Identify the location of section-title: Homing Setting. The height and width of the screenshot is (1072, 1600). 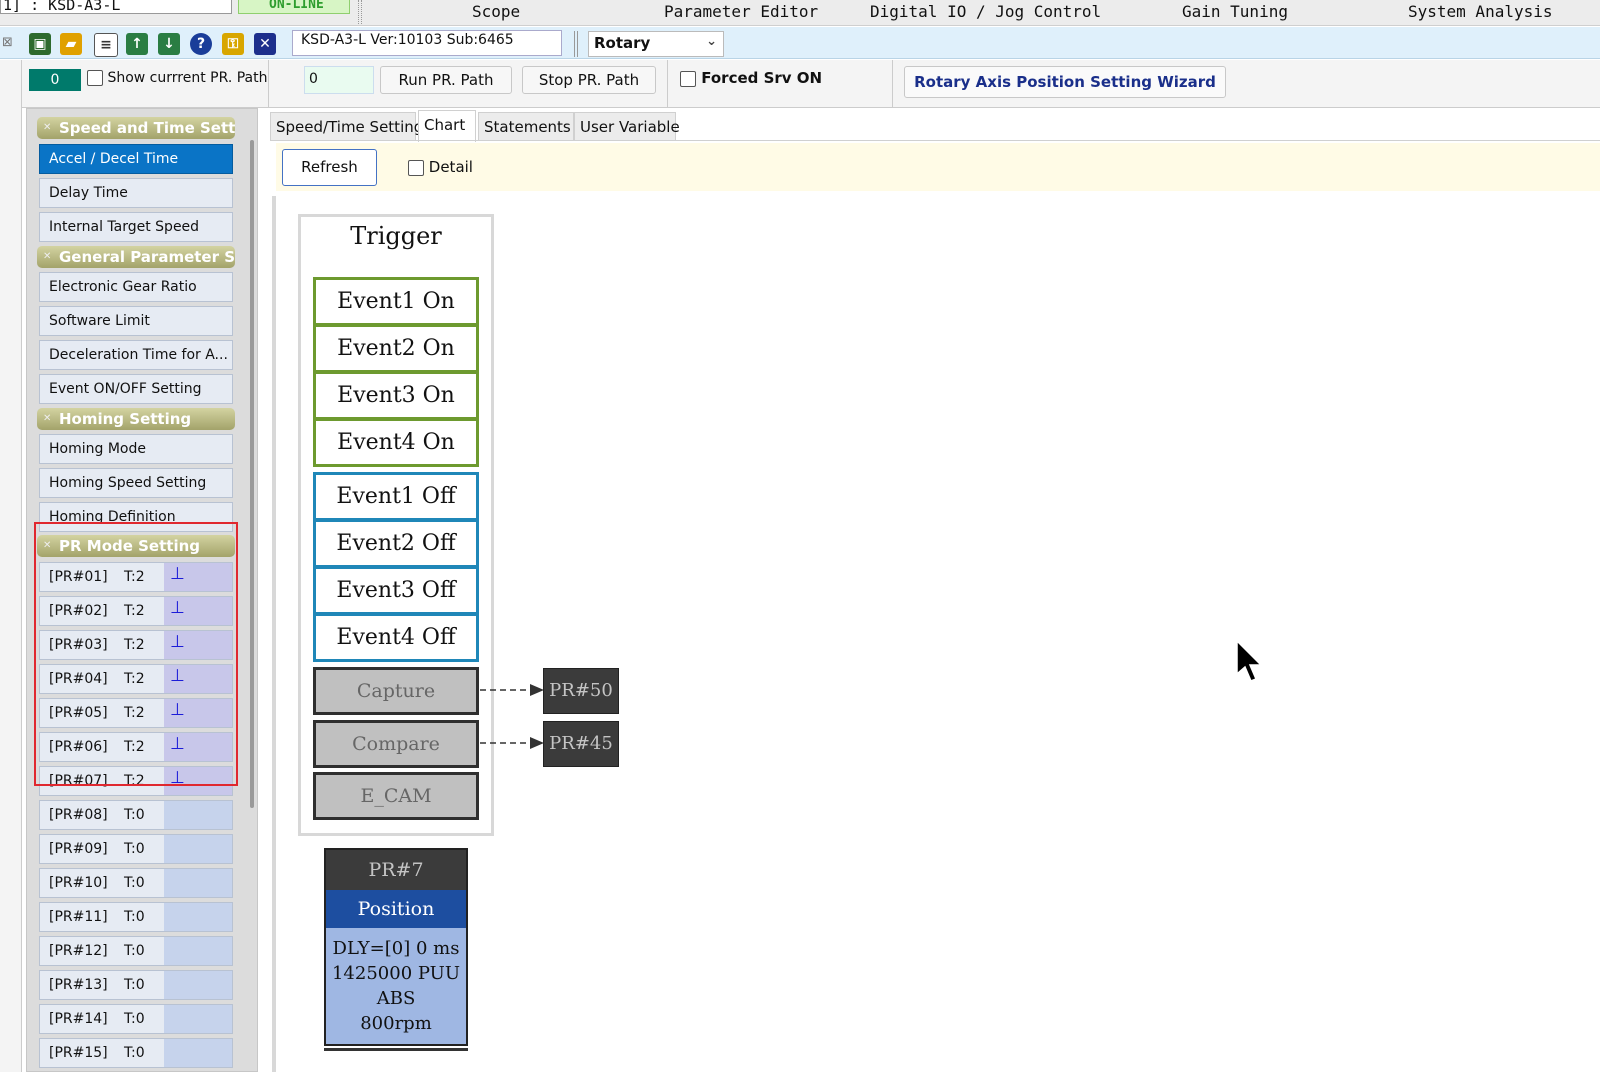
(125, 419).